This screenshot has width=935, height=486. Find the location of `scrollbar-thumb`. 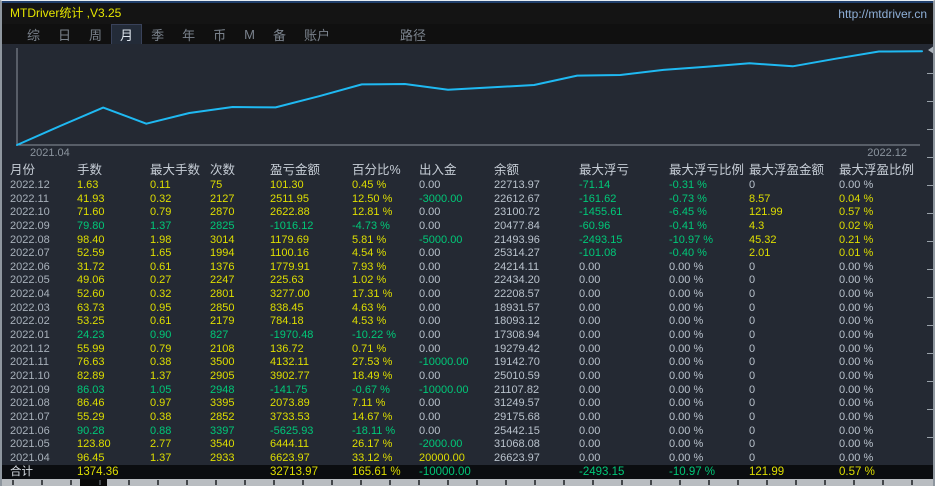

scrollbar-thumb is located at coordinates (93, 482).